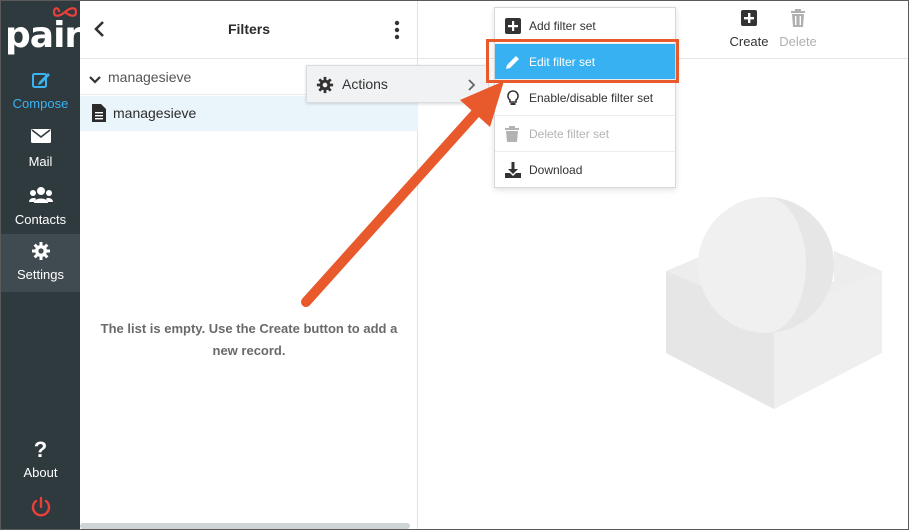 The width and height of the screenshot is (909, 530). I want to click on mail-icon, so click(40, 140).